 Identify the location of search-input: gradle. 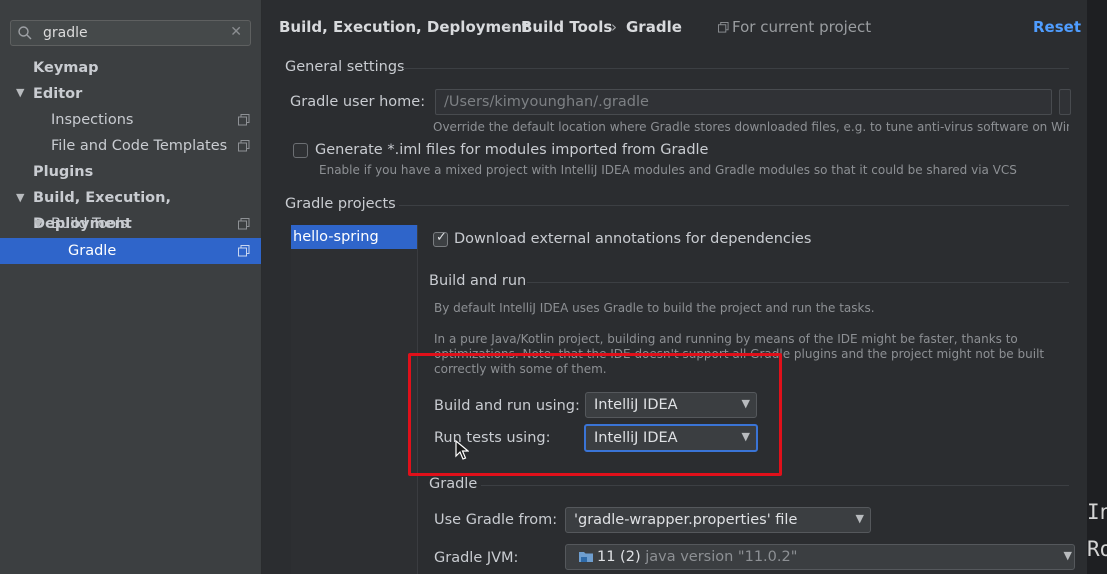
(65, 33).